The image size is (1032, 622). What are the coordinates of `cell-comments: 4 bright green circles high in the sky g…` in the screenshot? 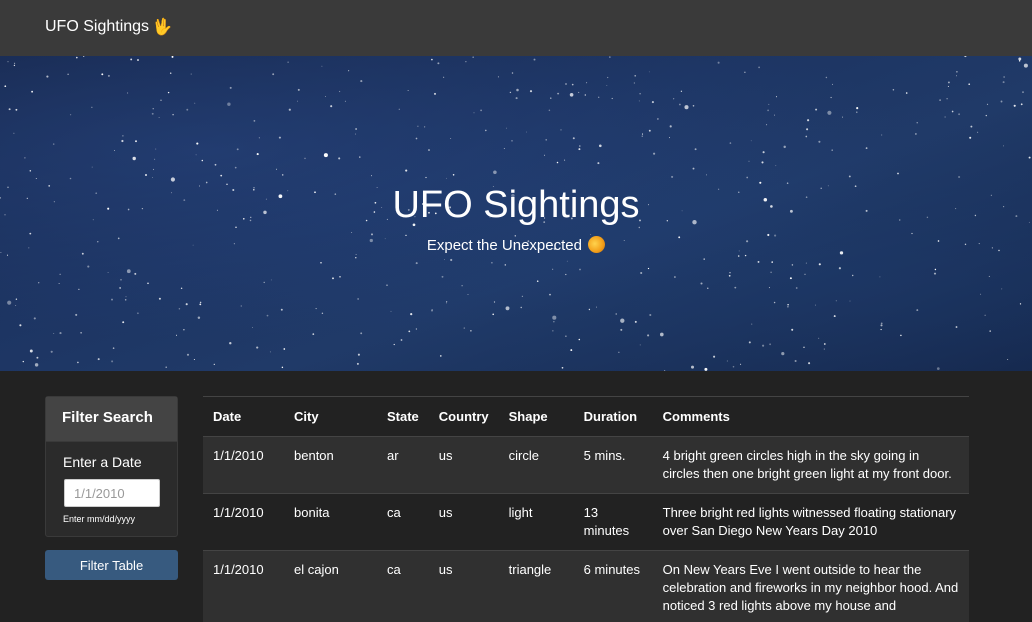 It's located at (810, 465).